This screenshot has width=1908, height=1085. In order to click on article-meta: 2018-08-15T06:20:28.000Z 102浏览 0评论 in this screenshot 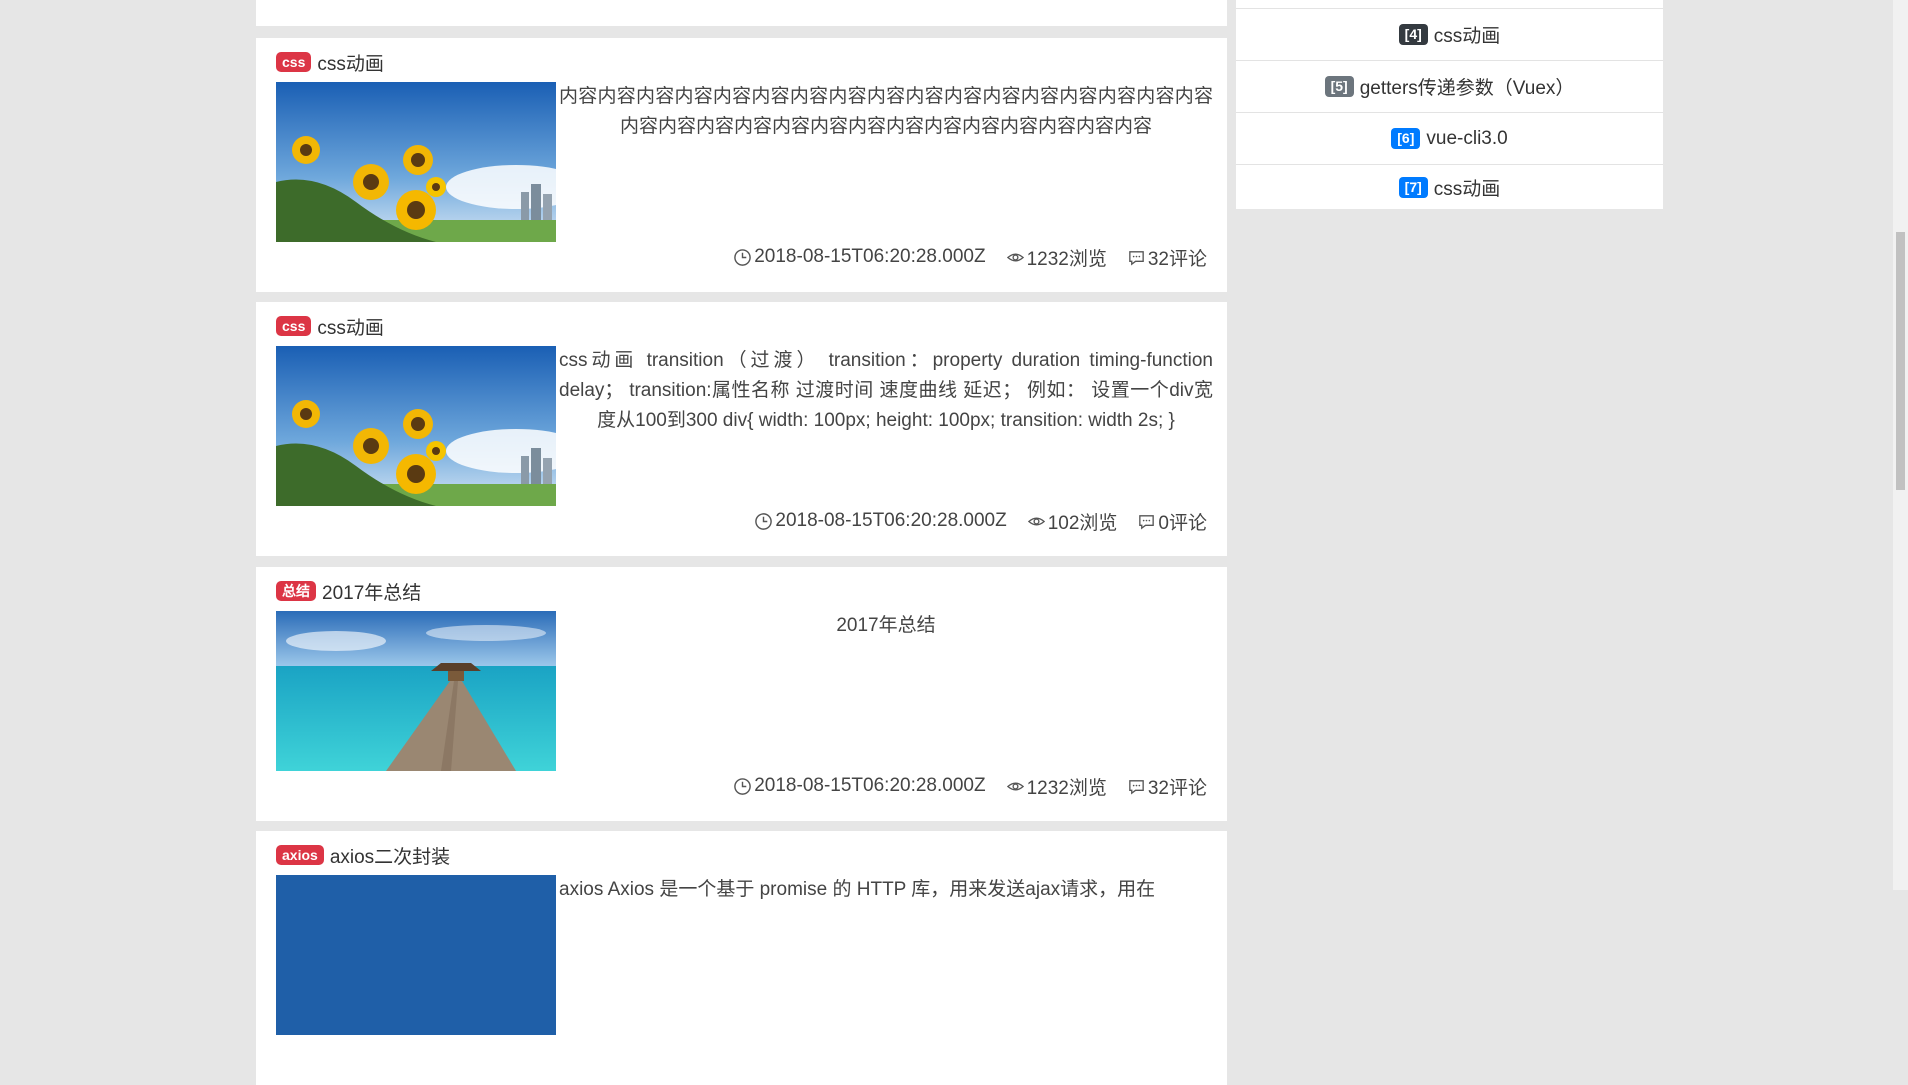, I will do `click(980, 521)`.